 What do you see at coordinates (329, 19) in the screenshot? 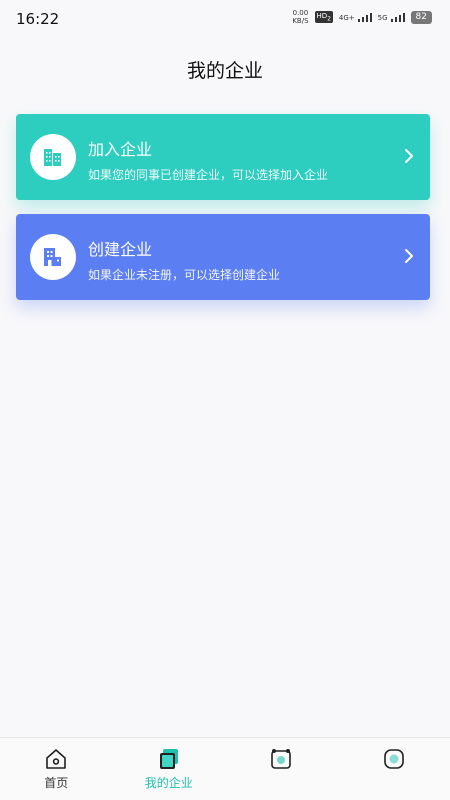
I see `hd-num: 2` at bounding box center [329, 19].